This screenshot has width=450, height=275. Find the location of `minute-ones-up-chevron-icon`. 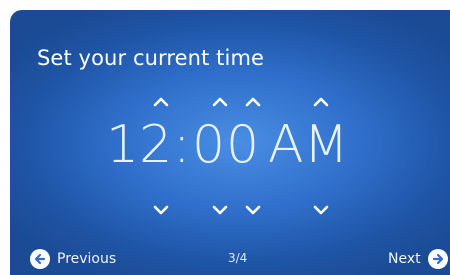

minute-ones-up-chevron-icon is located at coordinates (253, 101).